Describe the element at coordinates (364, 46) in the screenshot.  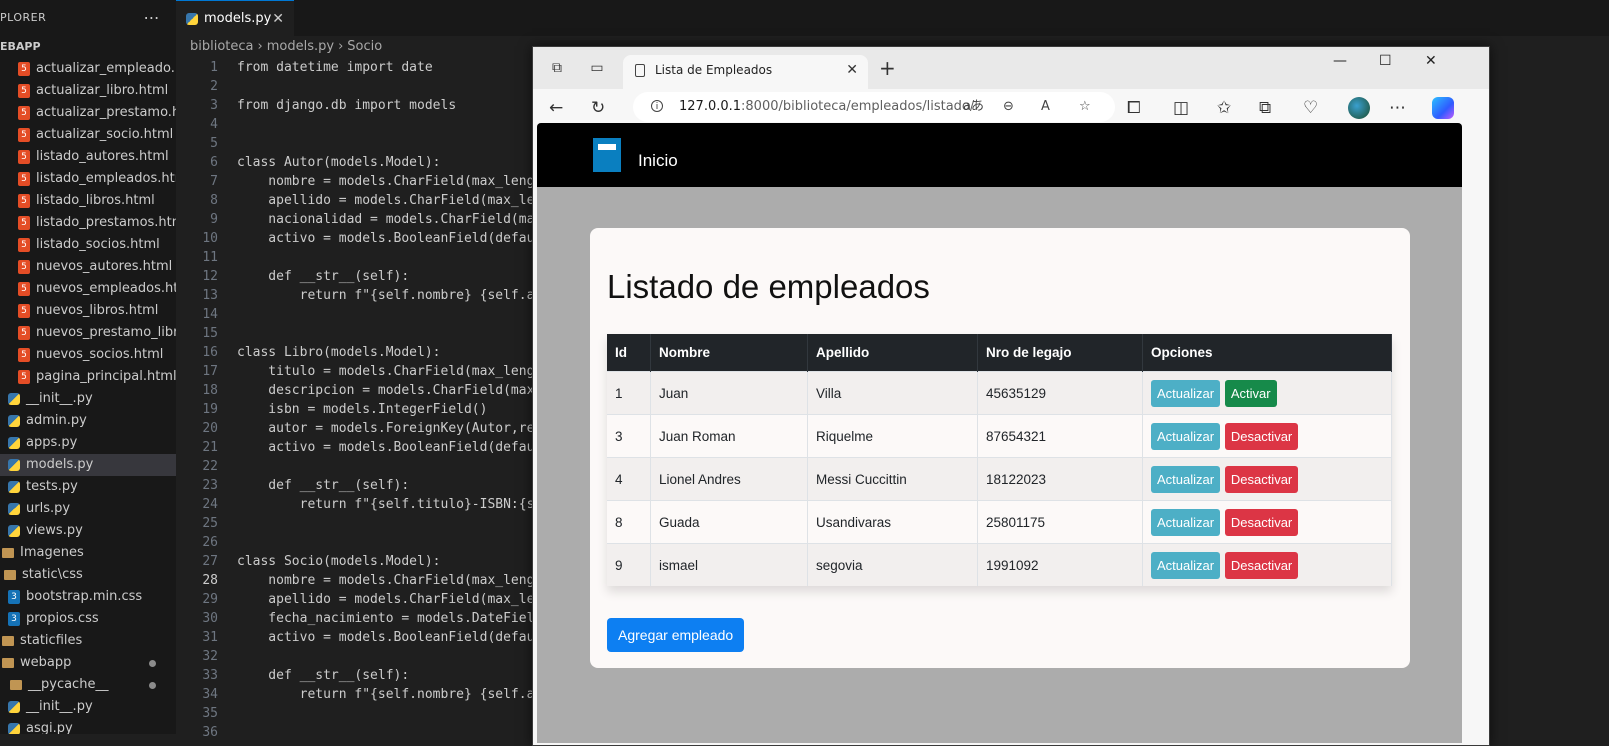
I see `breadcrumb-symbol: Socio` at that location.